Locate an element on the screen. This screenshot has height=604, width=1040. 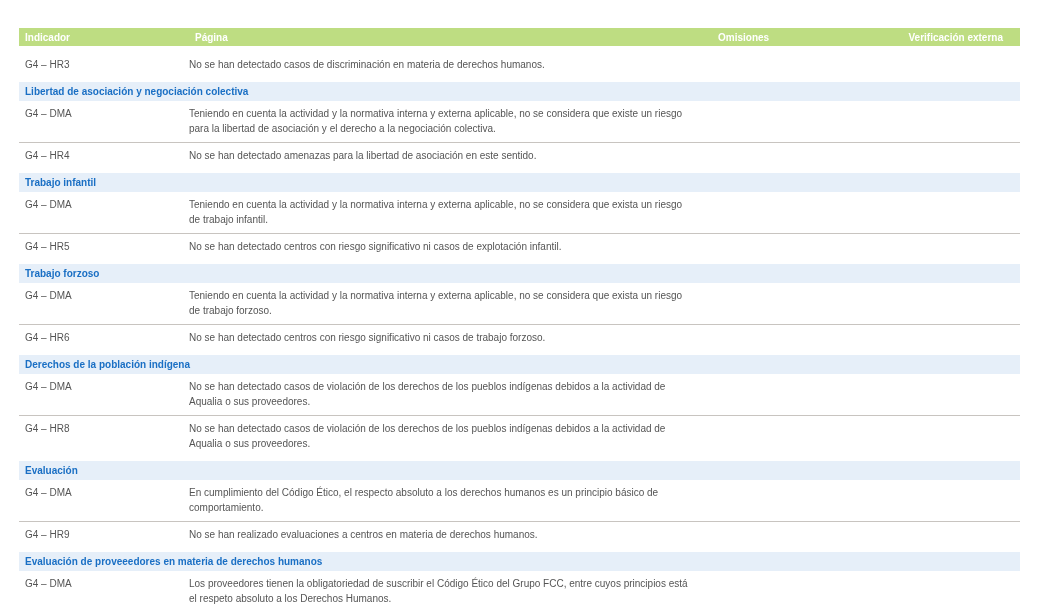
column-header: Omisiones is located at coordinates (744, 37).